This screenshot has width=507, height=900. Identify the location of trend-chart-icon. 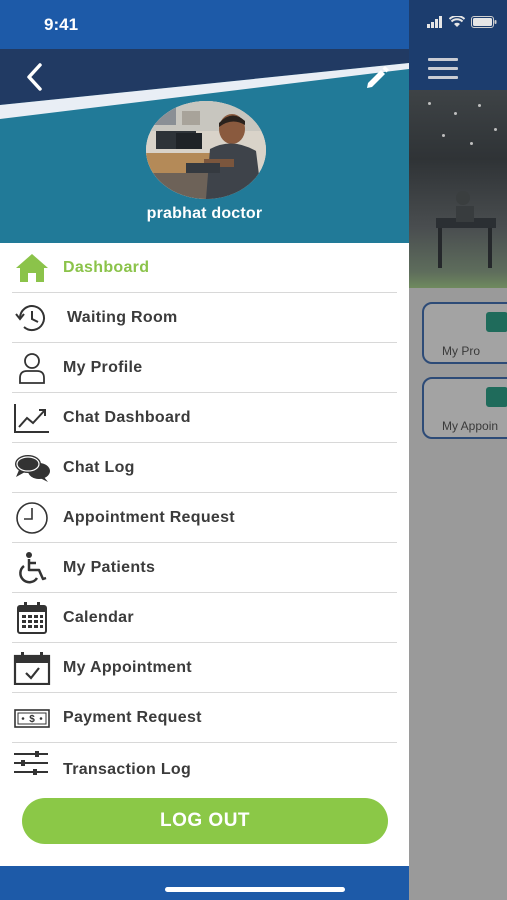
(31, 418).